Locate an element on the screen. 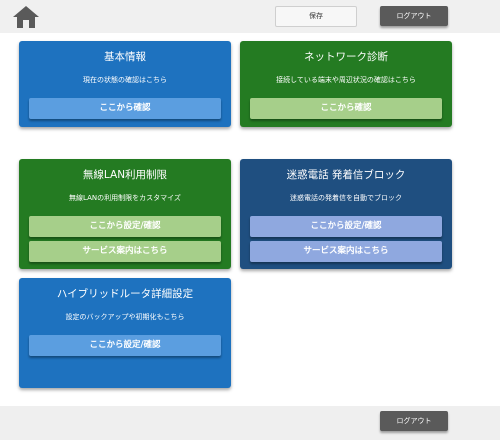  card-description: 無線LANの利用制限をカスタマイズ is located at coordinates (125, 198).